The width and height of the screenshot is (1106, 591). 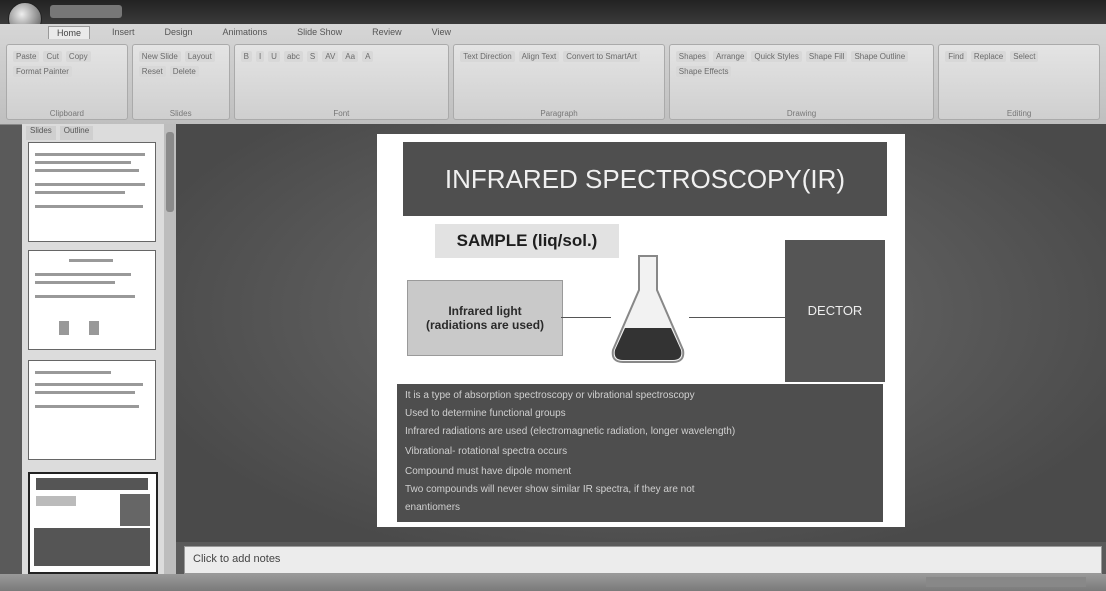 I want to click on shape-fill-button: Shape Fill, so click(x=826, y=56).